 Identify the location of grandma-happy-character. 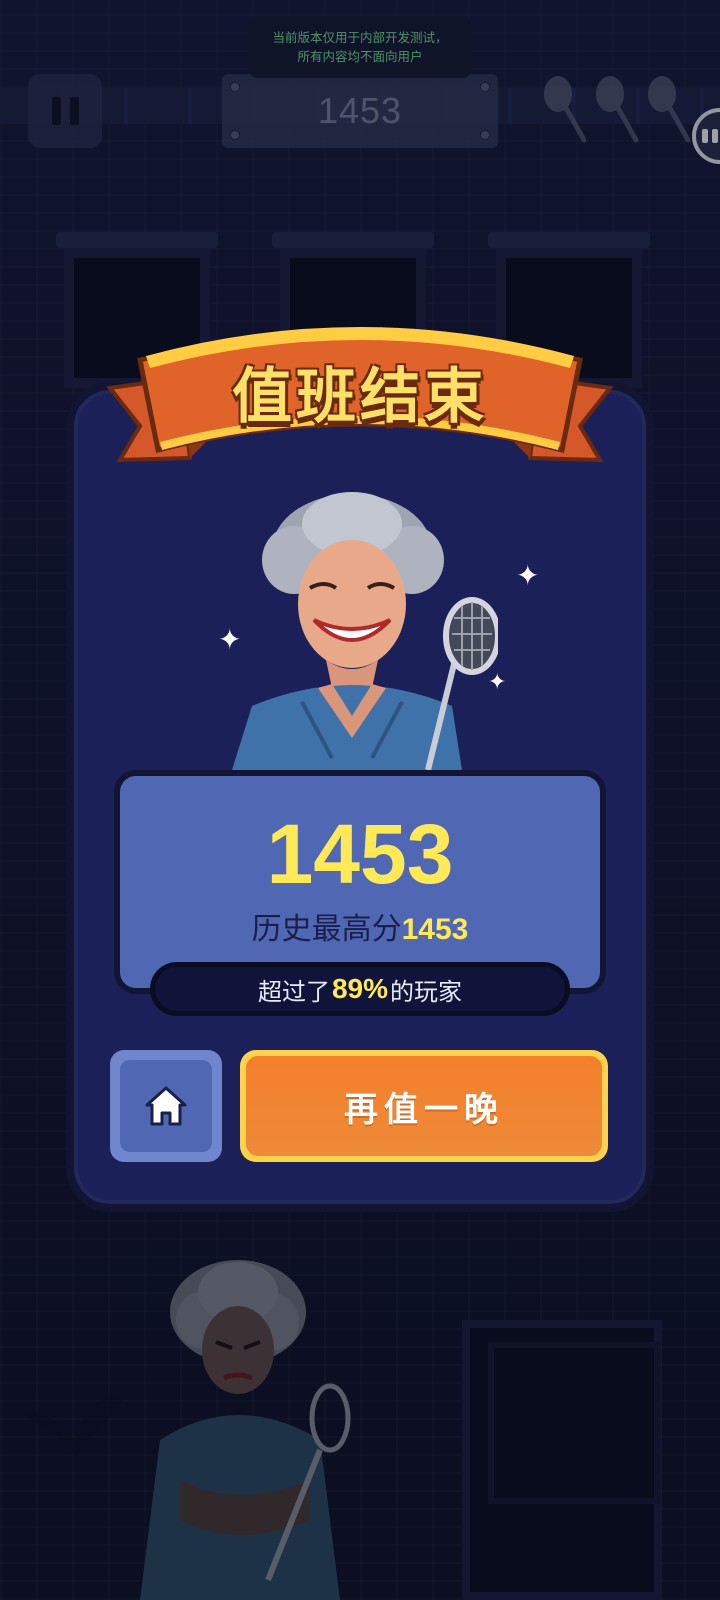
(365, 631).